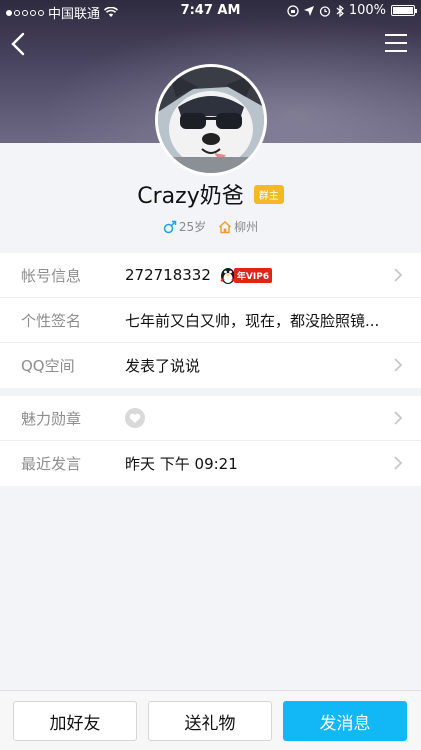 Image resolution: width=421 pixels, height=750 pixels. I want to click on qzone-row: QQ空间 发表了说说, so click(210, 365).